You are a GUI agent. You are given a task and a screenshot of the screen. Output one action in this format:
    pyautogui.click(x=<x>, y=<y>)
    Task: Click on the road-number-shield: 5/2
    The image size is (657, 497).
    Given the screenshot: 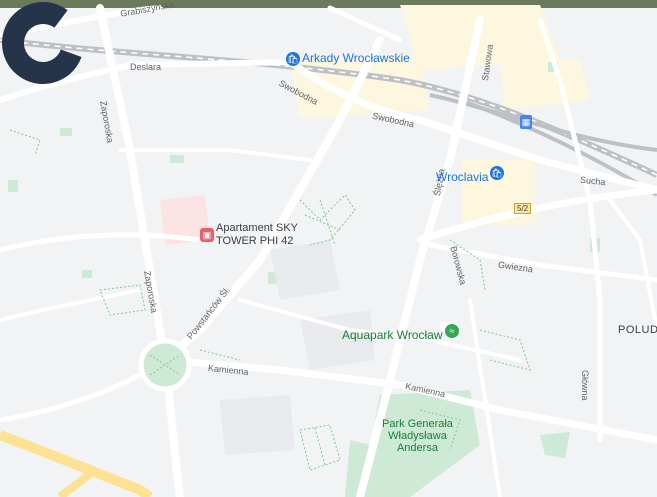 What is the action you would take?
    pyautogui.click(x=523, y=208)
    